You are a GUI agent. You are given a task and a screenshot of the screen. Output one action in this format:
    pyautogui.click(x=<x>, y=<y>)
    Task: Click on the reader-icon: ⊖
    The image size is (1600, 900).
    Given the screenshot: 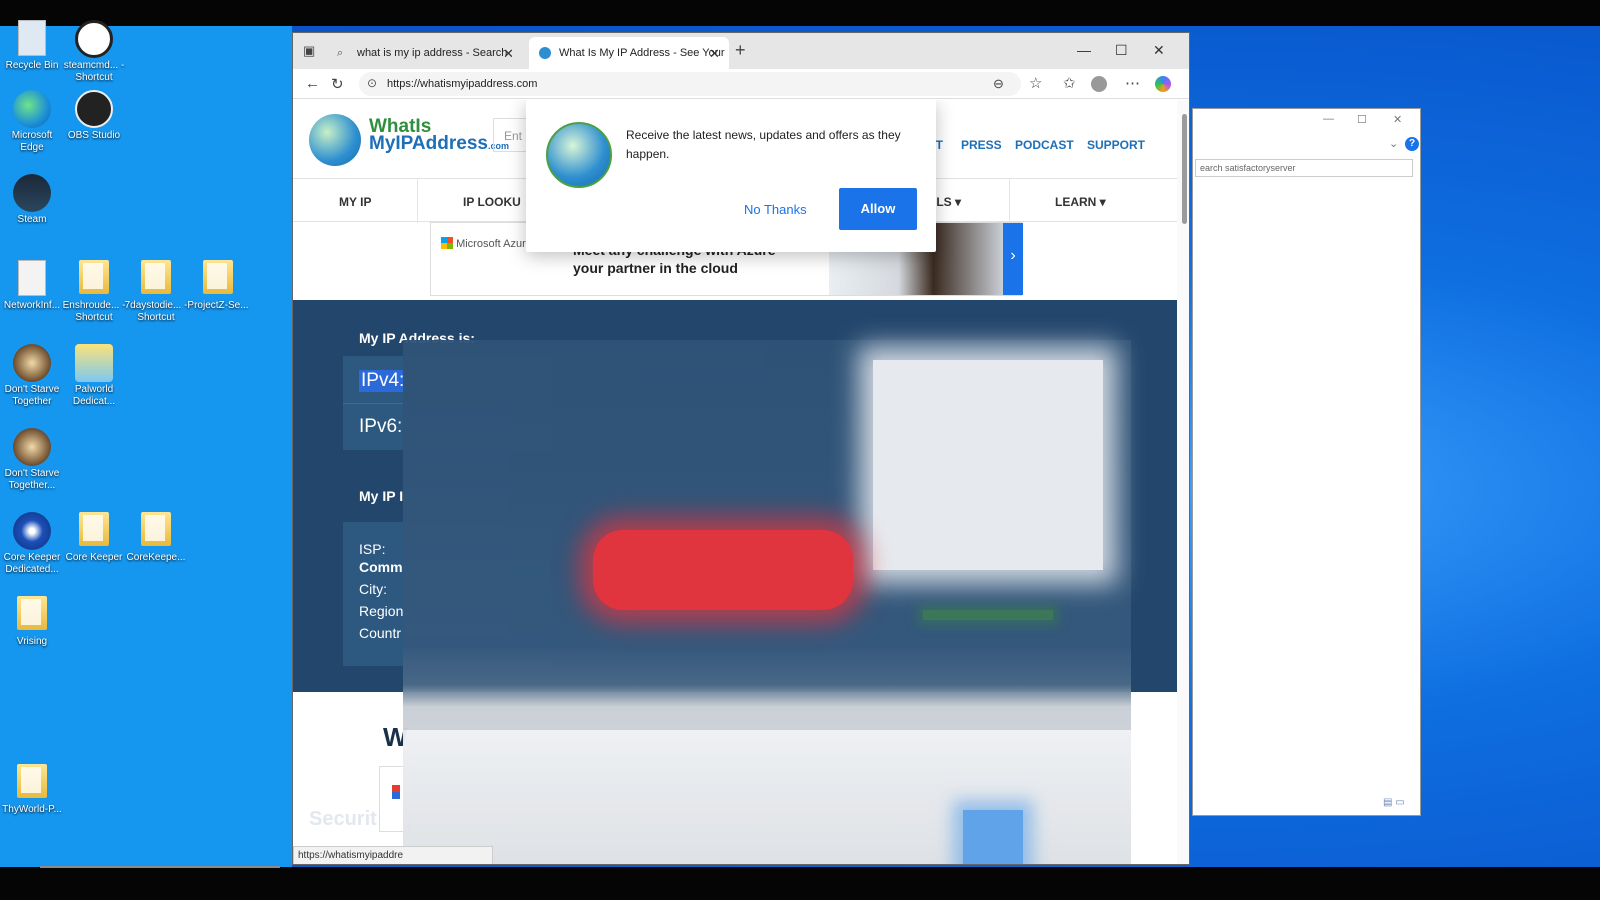 What is the action you would take?
    pyautogui.click(x=998, y=84)
    